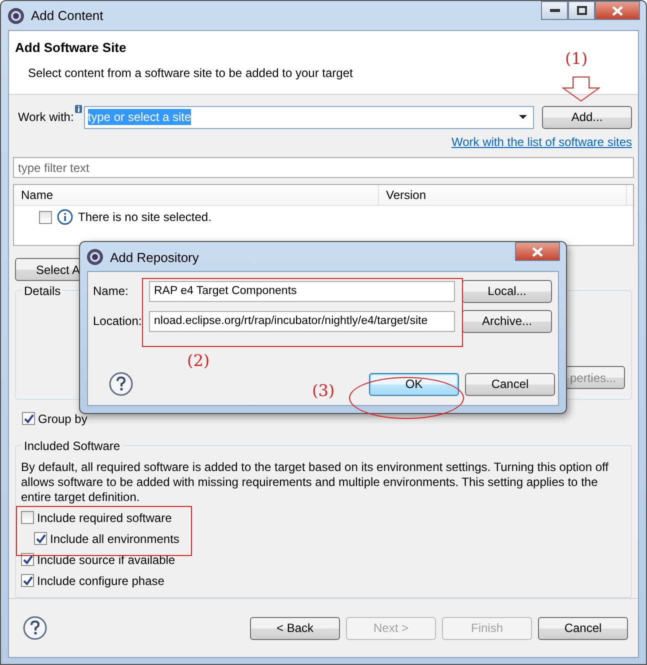 Image resolution: width=647 pixels, height=665 pixels. Describe the element at coordinates (118, 321) in the screenshot. I see `field-label: Location:` at that location.